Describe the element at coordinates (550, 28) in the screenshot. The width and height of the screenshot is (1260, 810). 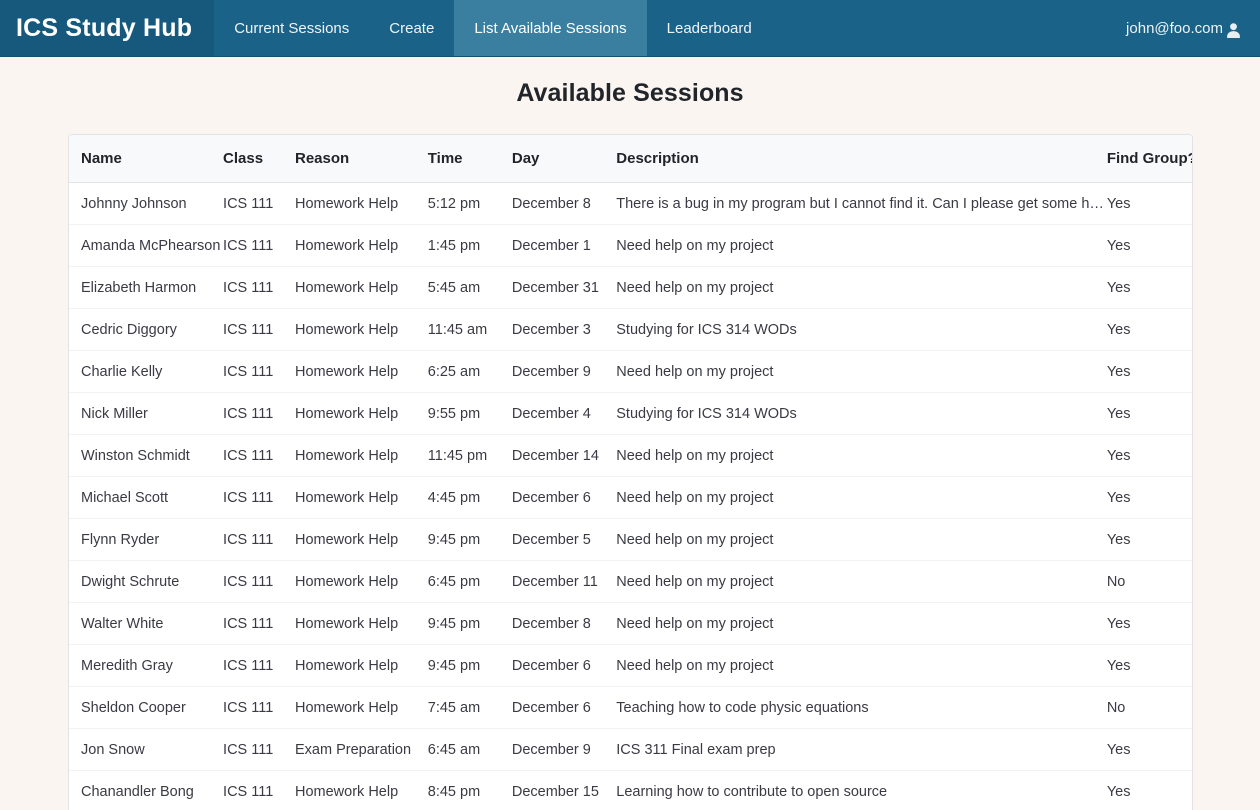
I see `nav-link-list-available-sessions: List Available Sessions` at that location.